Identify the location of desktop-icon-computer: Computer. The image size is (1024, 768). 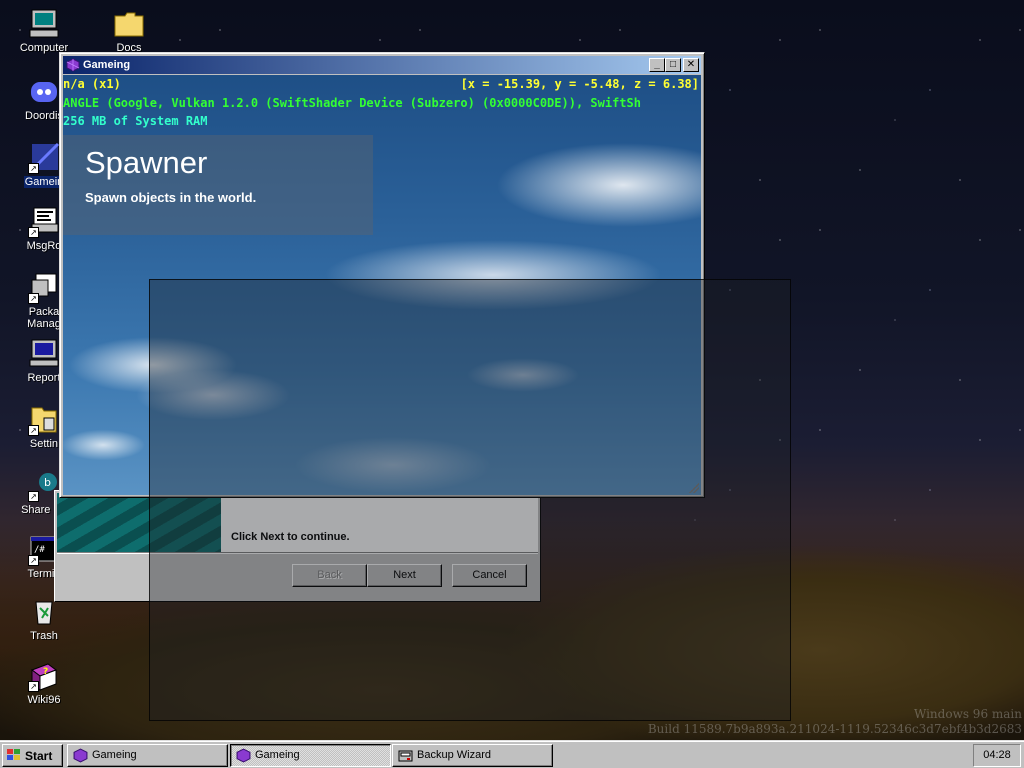
(44, 31).